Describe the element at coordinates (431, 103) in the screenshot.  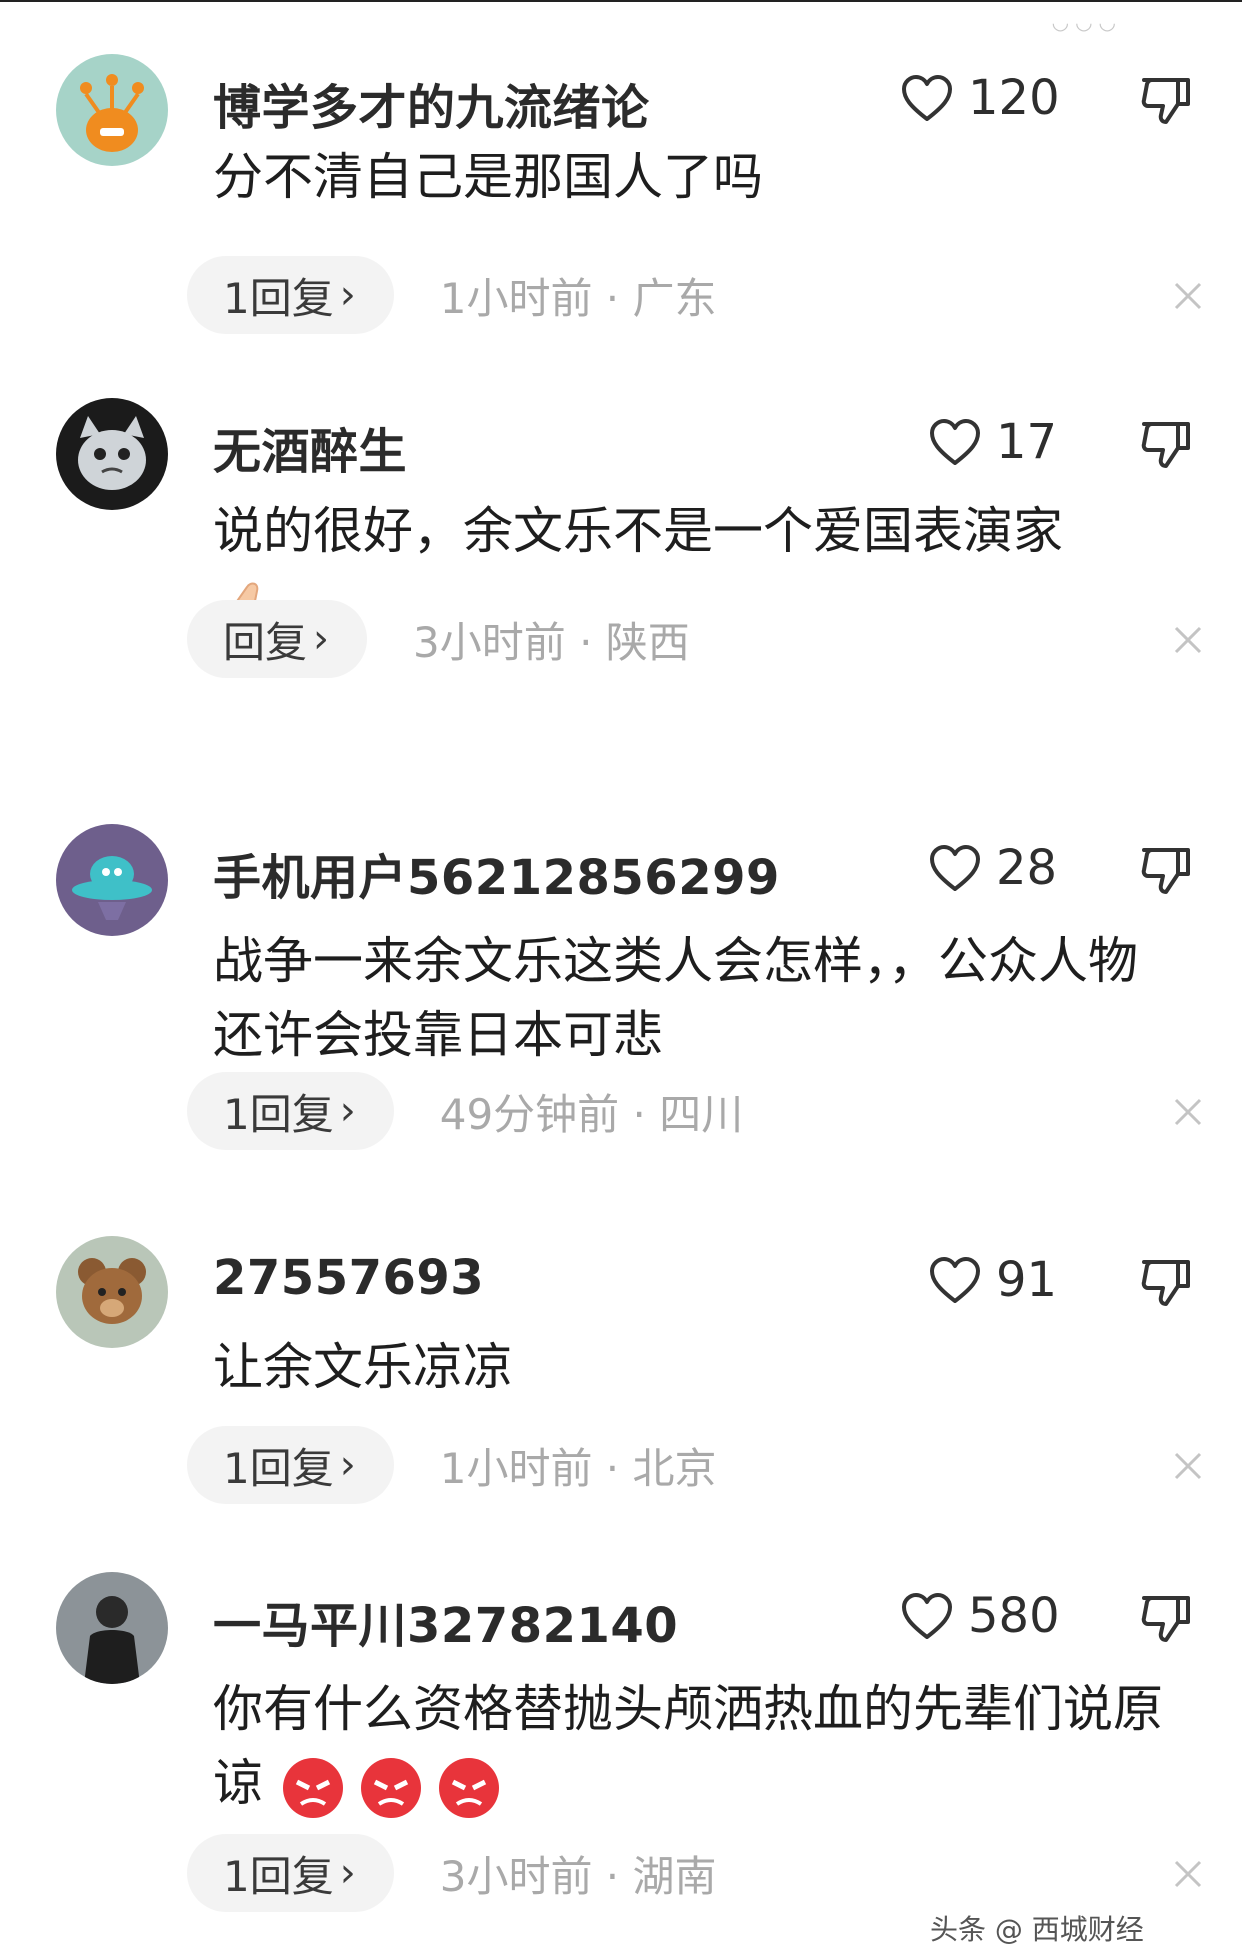
I see `username: 博学多才的九流绪论` at that location.